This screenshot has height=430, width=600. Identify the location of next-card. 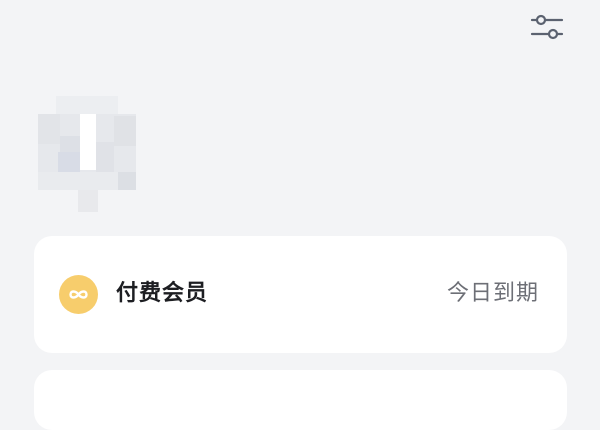
(300, 400).